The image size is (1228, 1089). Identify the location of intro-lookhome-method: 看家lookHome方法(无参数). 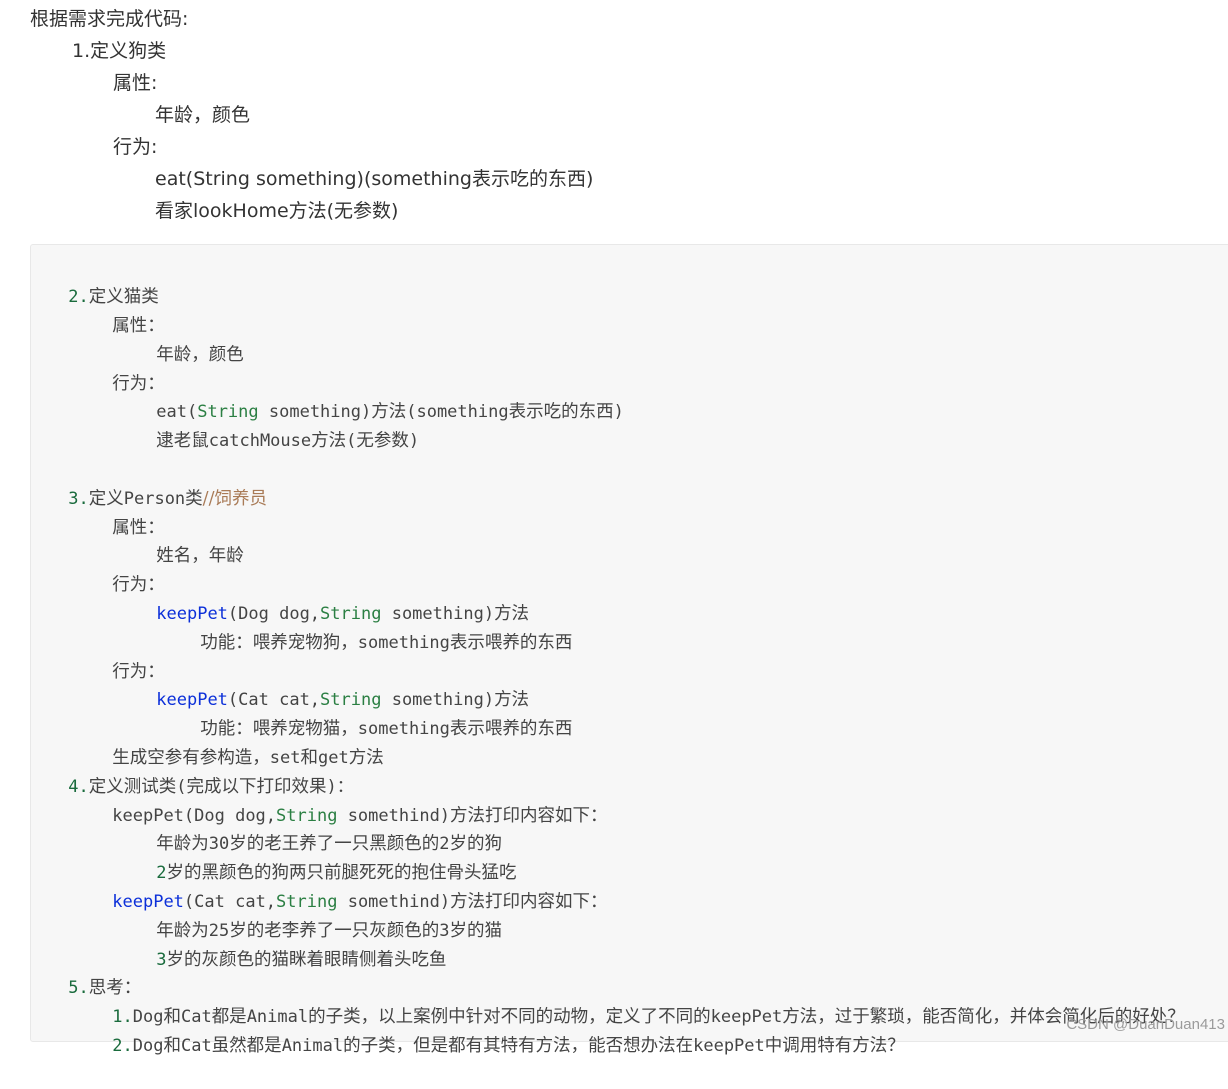
(277, 211).